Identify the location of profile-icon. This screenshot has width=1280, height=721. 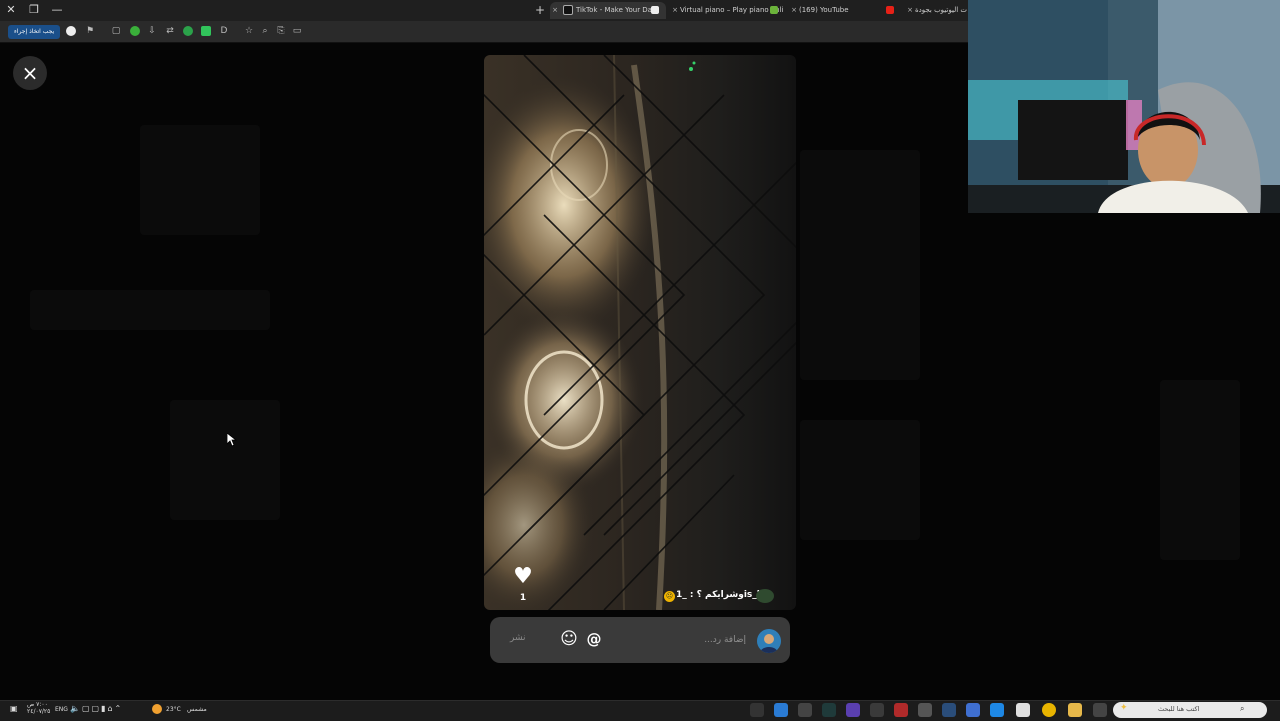
(71, 31).